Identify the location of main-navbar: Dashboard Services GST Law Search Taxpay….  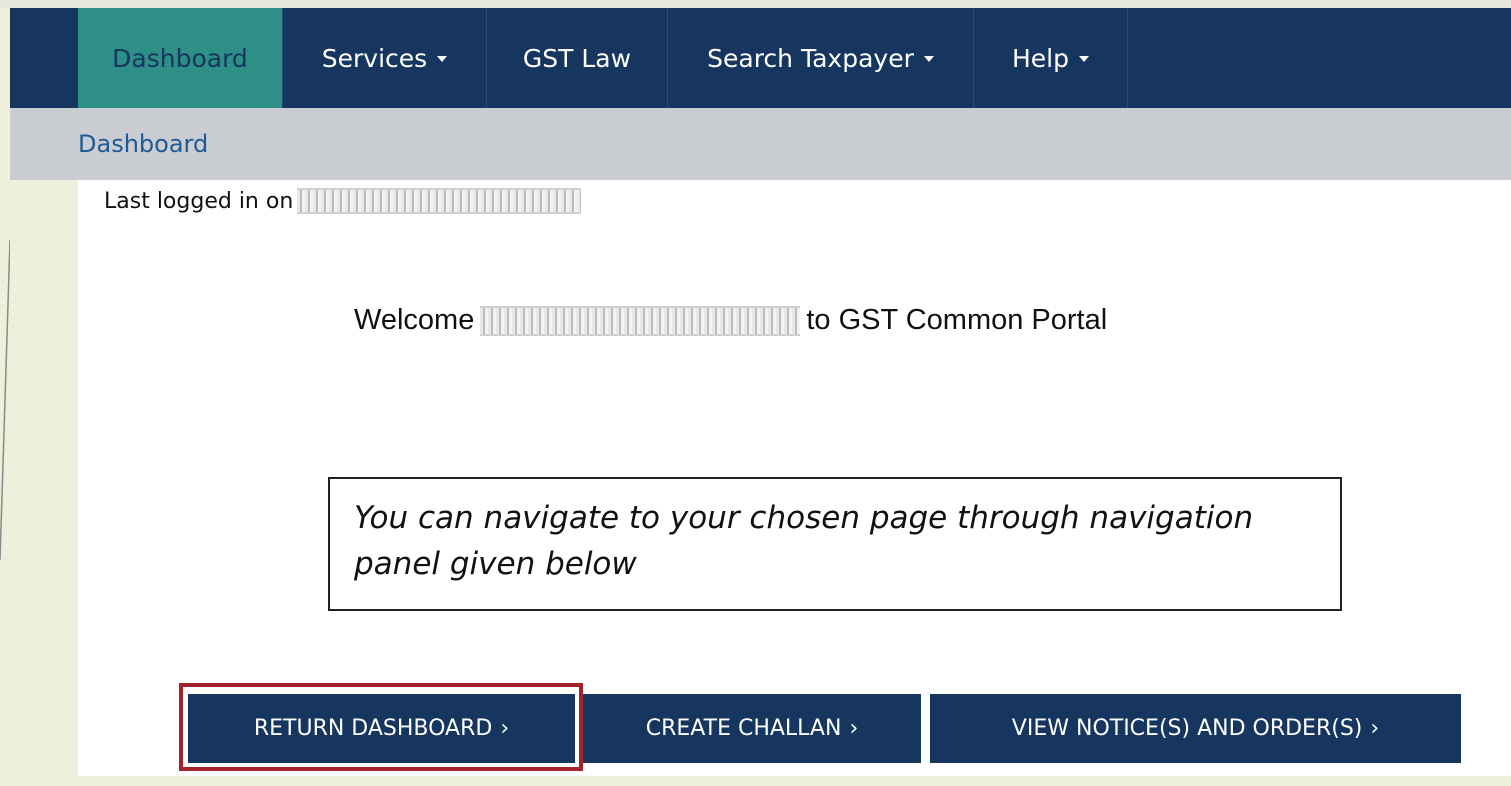
(760, 58).